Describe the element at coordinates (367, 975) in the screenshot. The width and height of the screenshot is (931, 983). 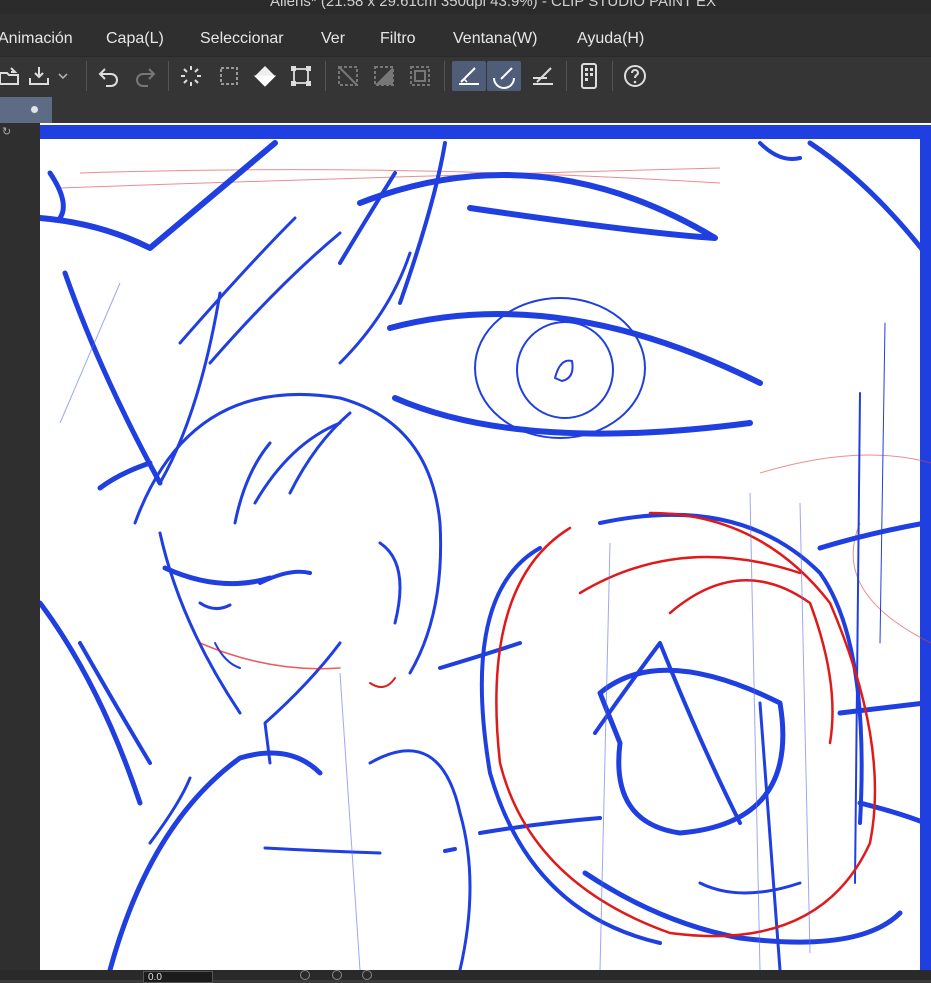
I see `rotate-icon` at that location.